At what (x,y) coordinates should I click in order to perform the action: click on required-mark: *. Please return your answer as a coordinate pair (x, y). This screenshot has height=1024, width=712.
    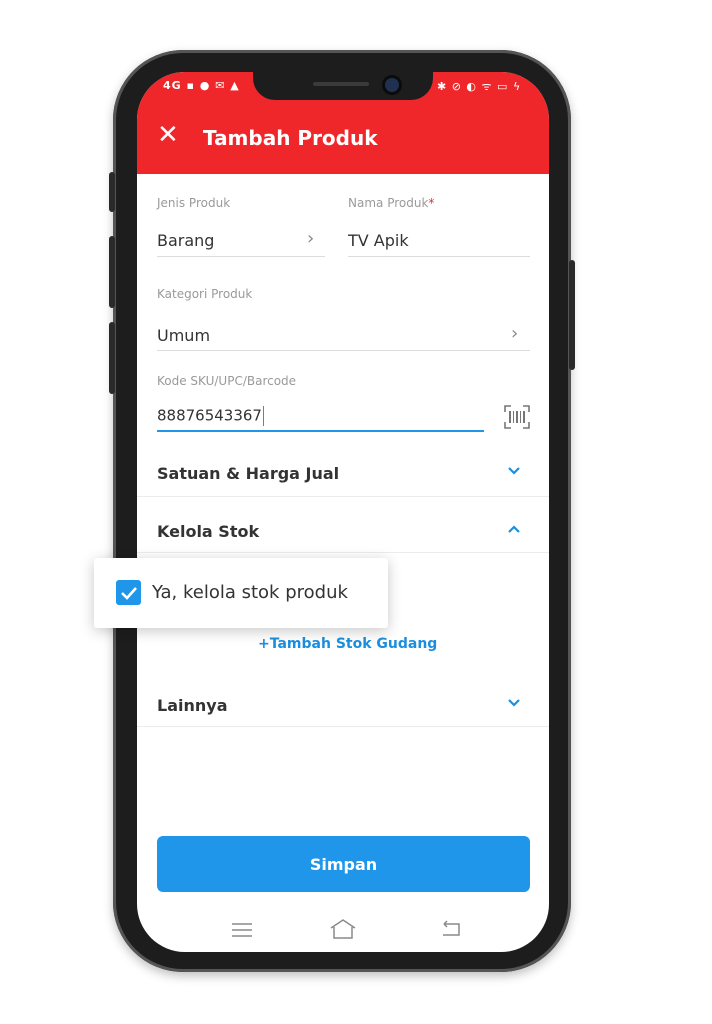
    Looking at the image, I should click on (431, 203).